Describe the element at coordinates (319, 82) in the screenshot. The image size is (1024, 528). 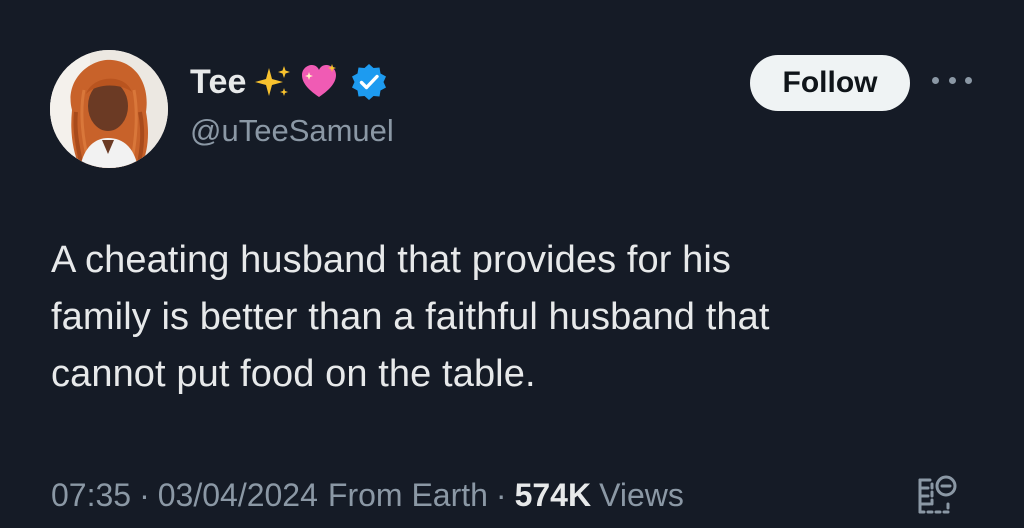
I see `sparkling-heart-icon` at that location.